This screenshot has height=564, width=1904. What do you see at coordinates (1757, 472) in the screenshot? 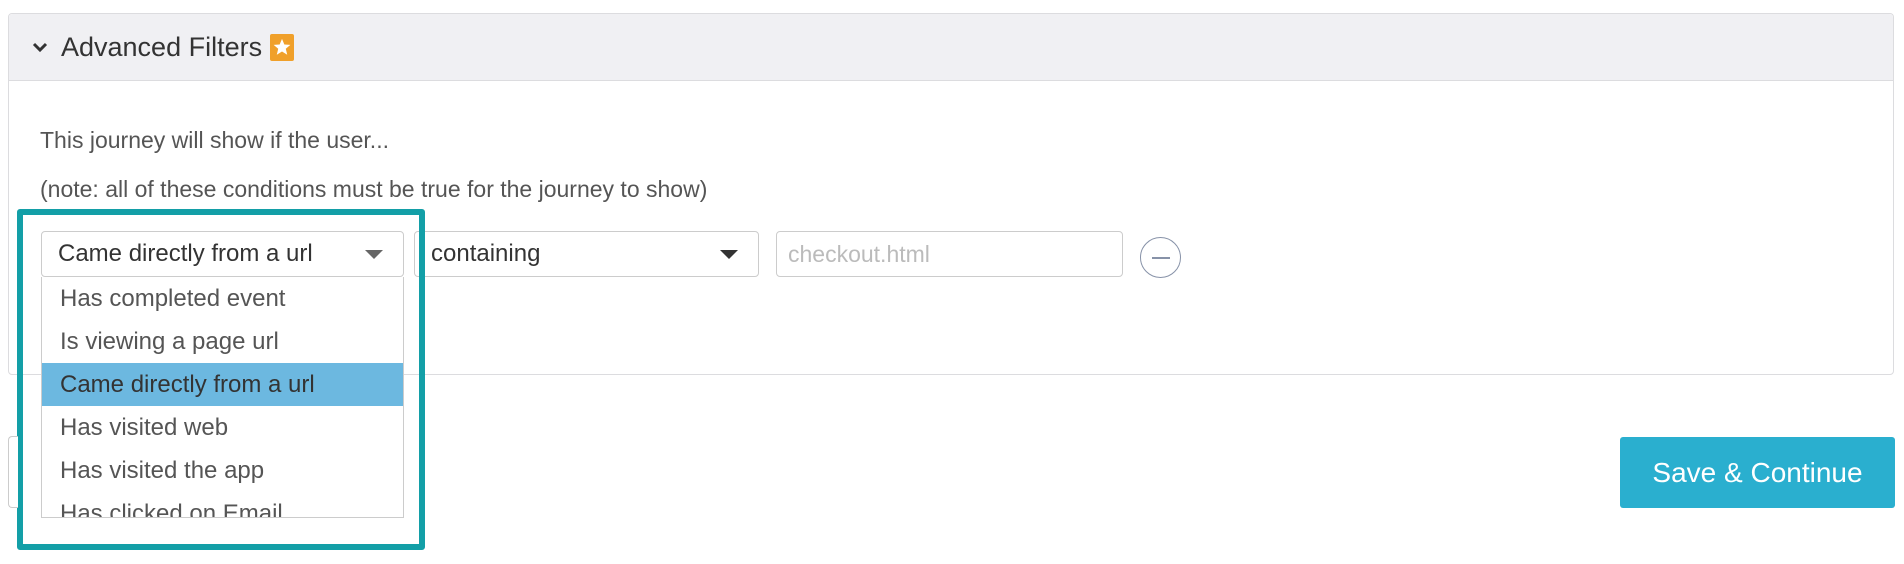
I see `save-continue-button: Save & Continue` at bounding box center [1757, 472].